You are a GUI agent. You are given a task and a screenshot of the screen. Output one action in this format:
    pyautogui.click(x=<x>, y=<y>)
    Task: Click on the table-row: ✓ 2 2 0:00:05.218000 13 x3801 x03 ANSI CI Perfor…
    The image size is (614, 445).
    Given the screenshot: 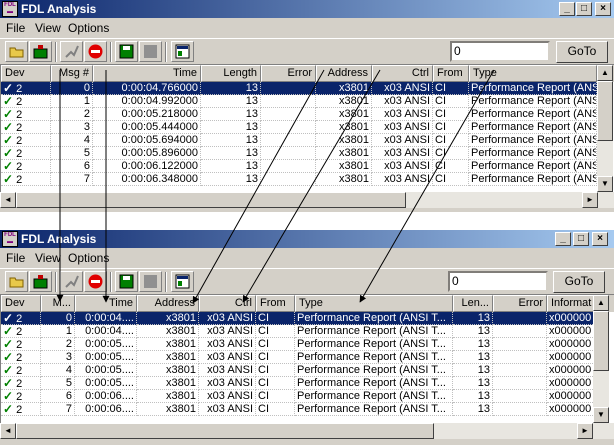 What is the action you would take?
    pyautogui.click(x=307, y=114)
    